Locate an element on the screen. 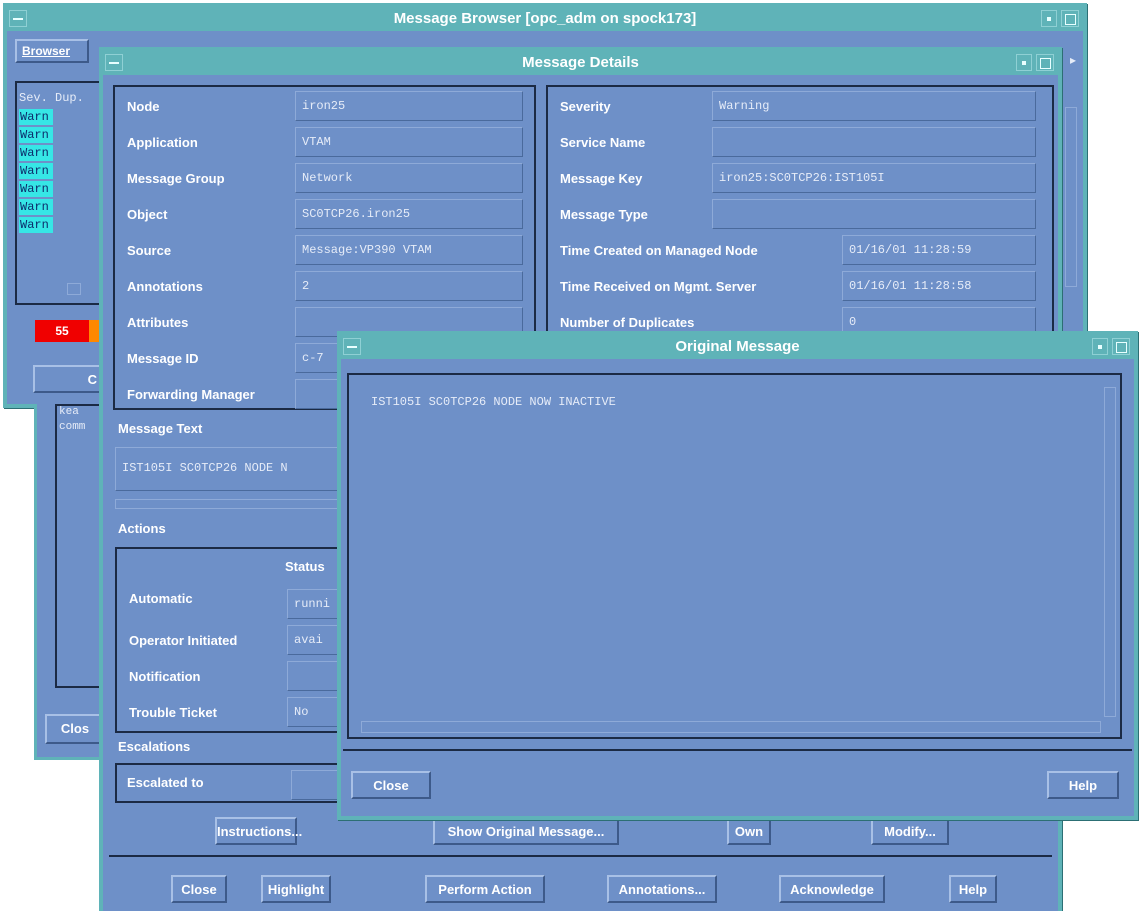 Image resolution: width=1142 pixels, height=911 pixels. major-count-badge is located at coordinates (94, 331).